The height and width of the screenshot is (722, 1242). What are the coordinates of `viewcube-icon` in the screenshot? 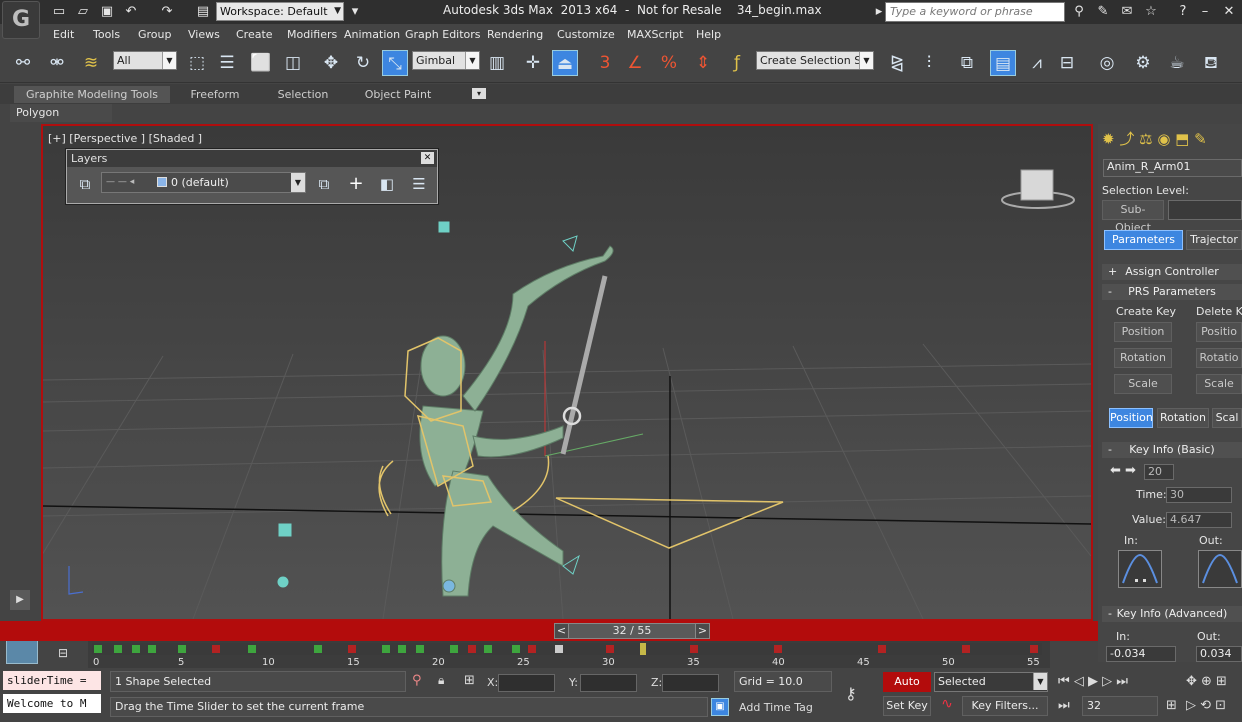 It's located at (1038, 189).